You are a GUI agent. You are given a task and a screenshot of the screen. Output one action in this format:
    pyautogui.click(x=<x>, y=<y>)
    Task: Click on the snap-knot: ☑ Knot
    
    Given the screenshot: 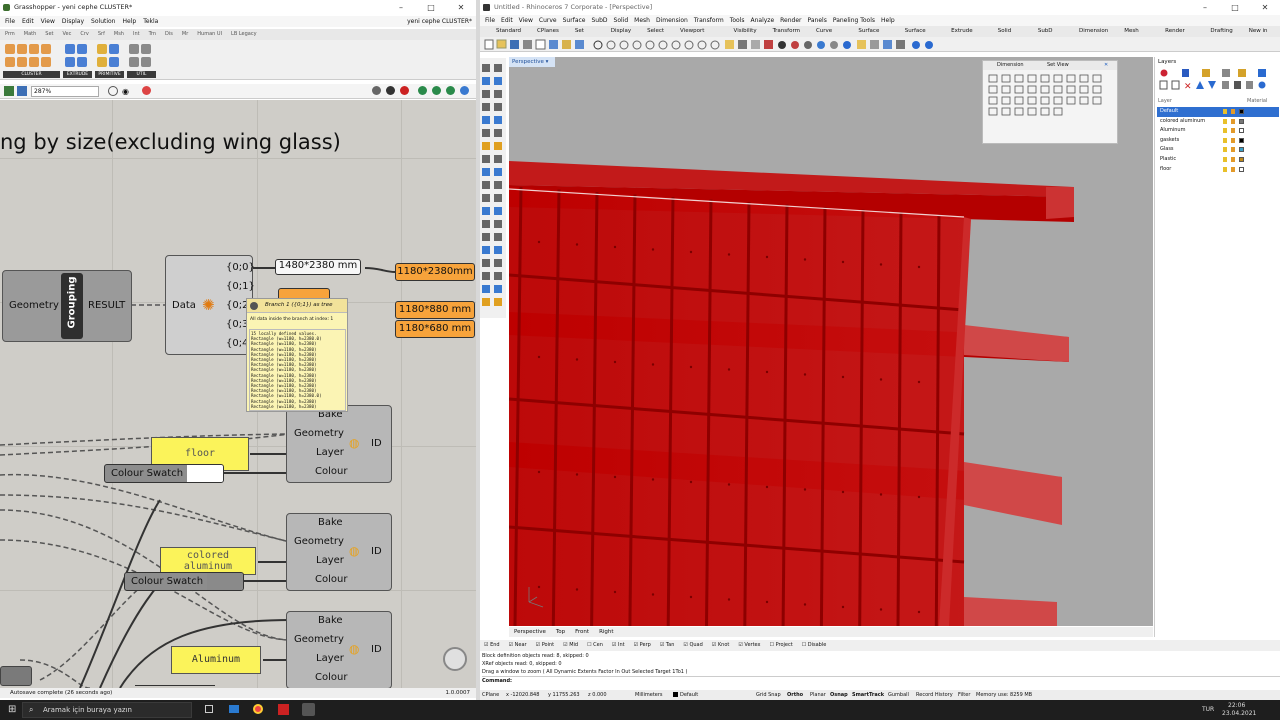 What is the action you would take?
    pyautogui.click(x=721, y=645)
    